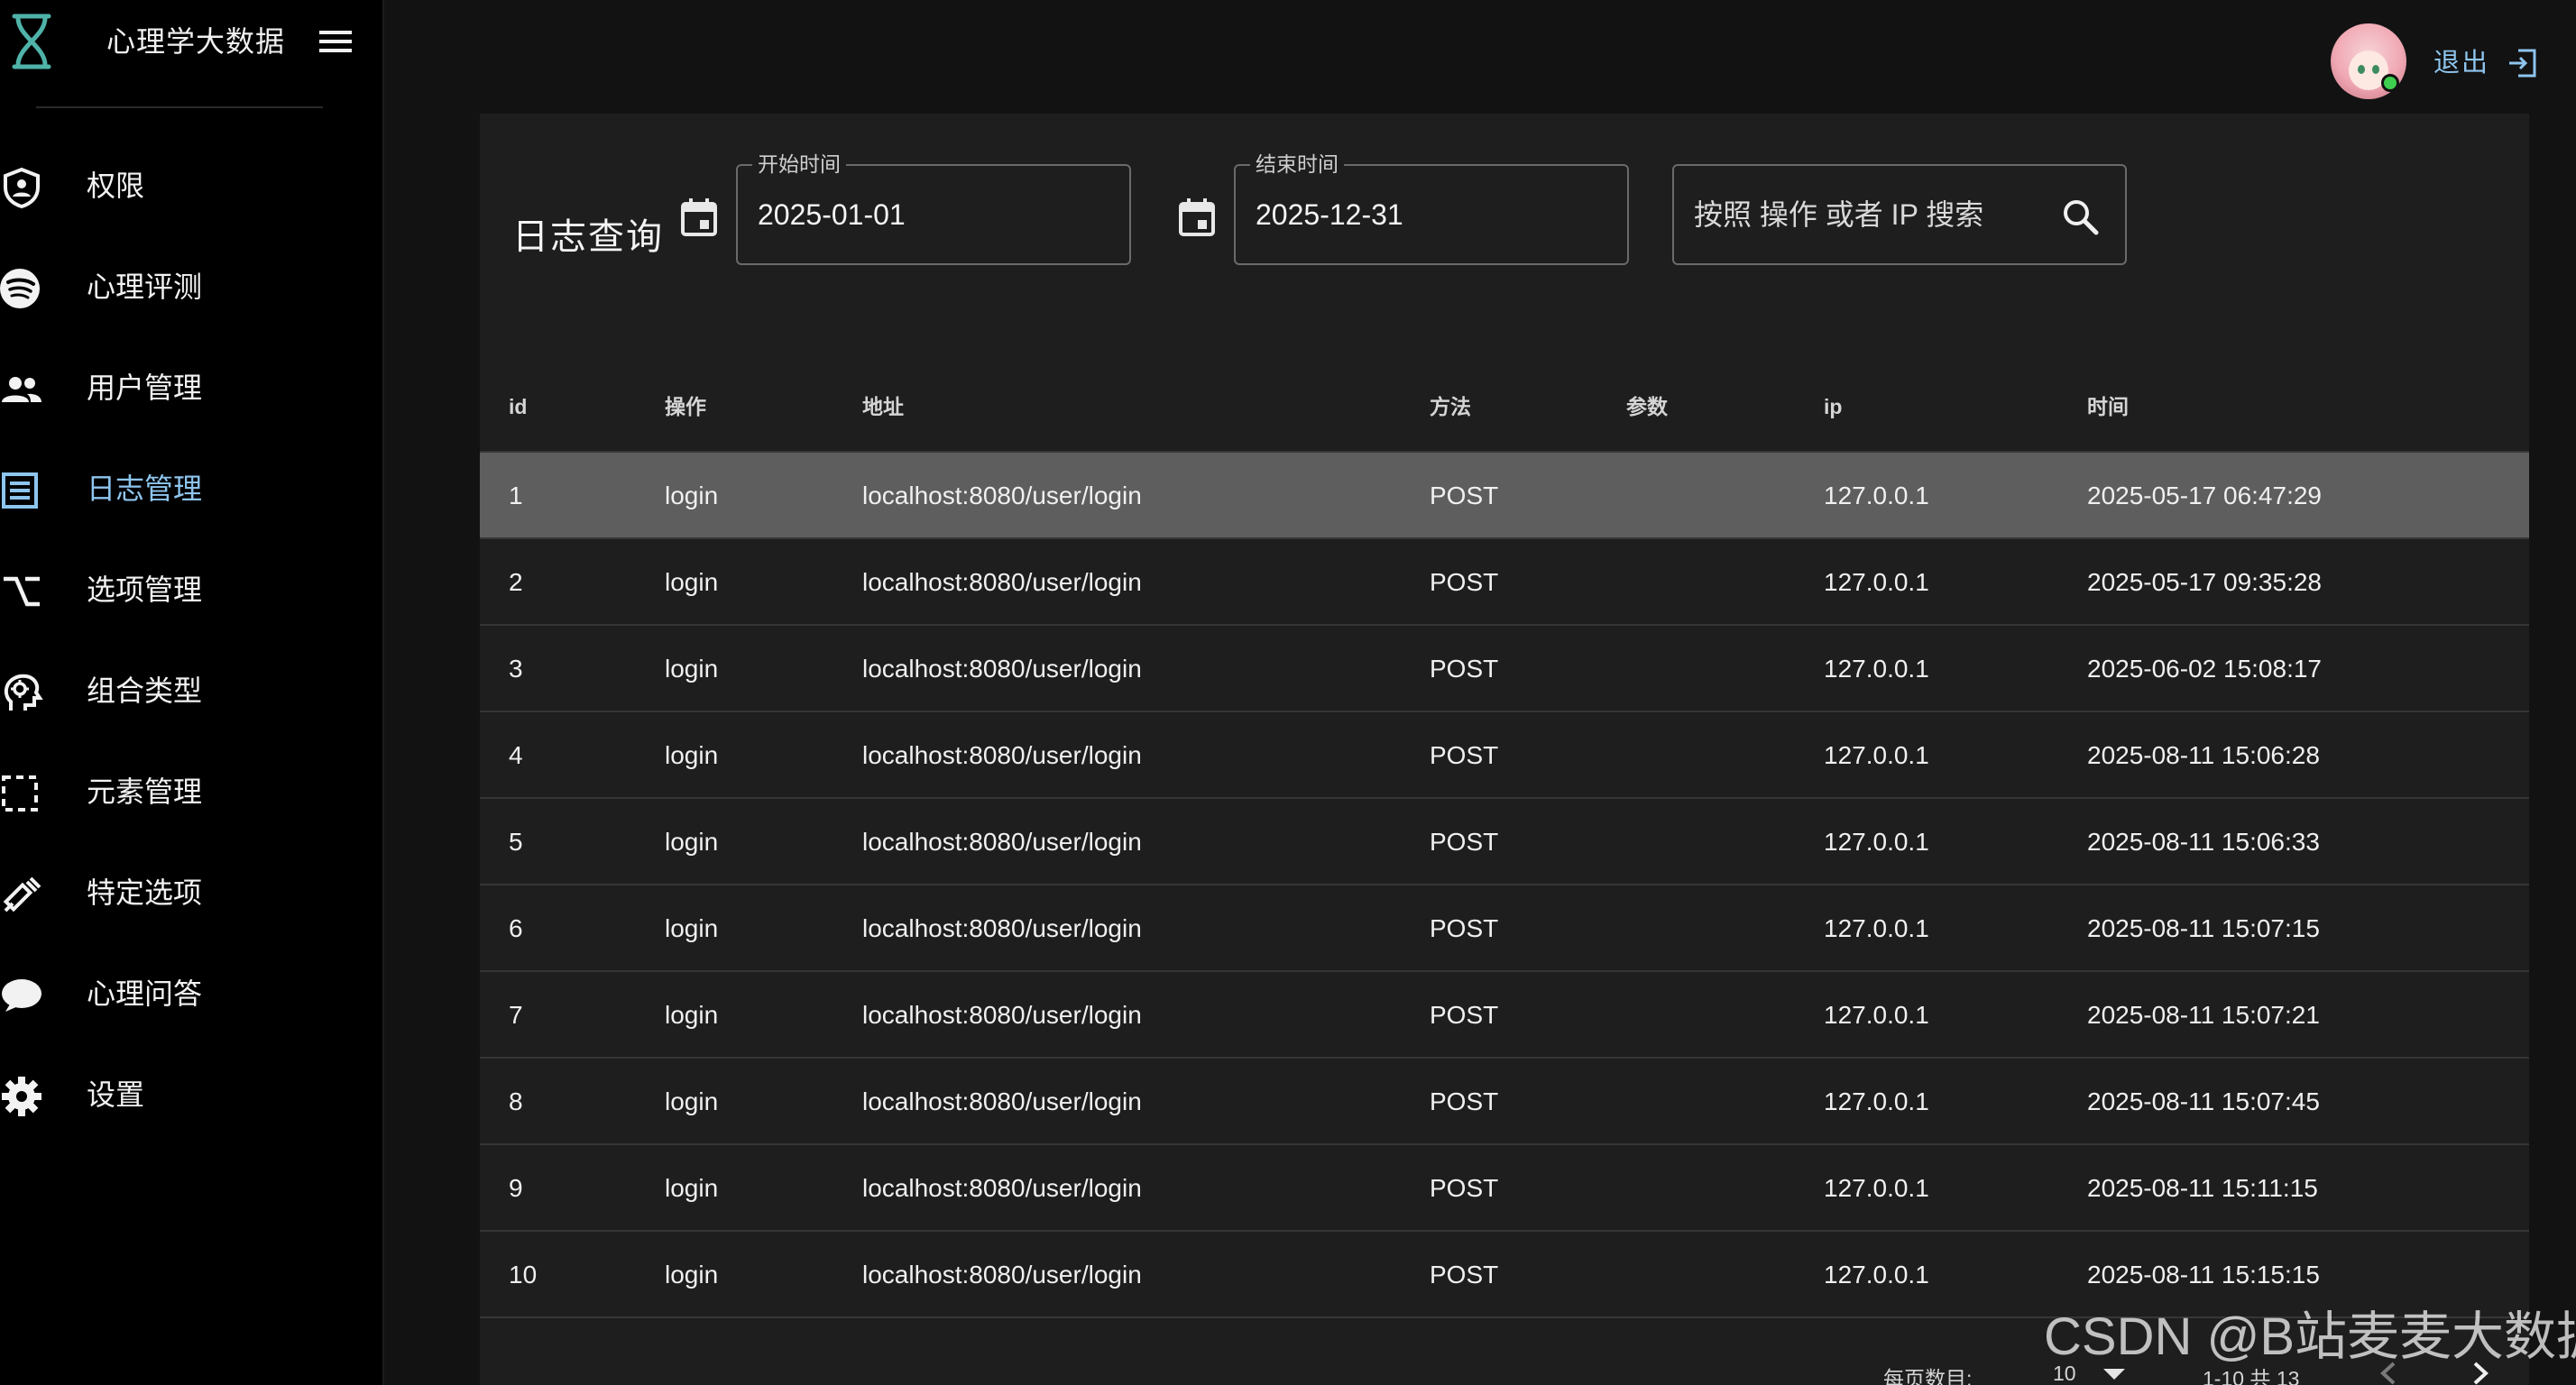  I want to click on cell-id: 9, so click(516, 1188).